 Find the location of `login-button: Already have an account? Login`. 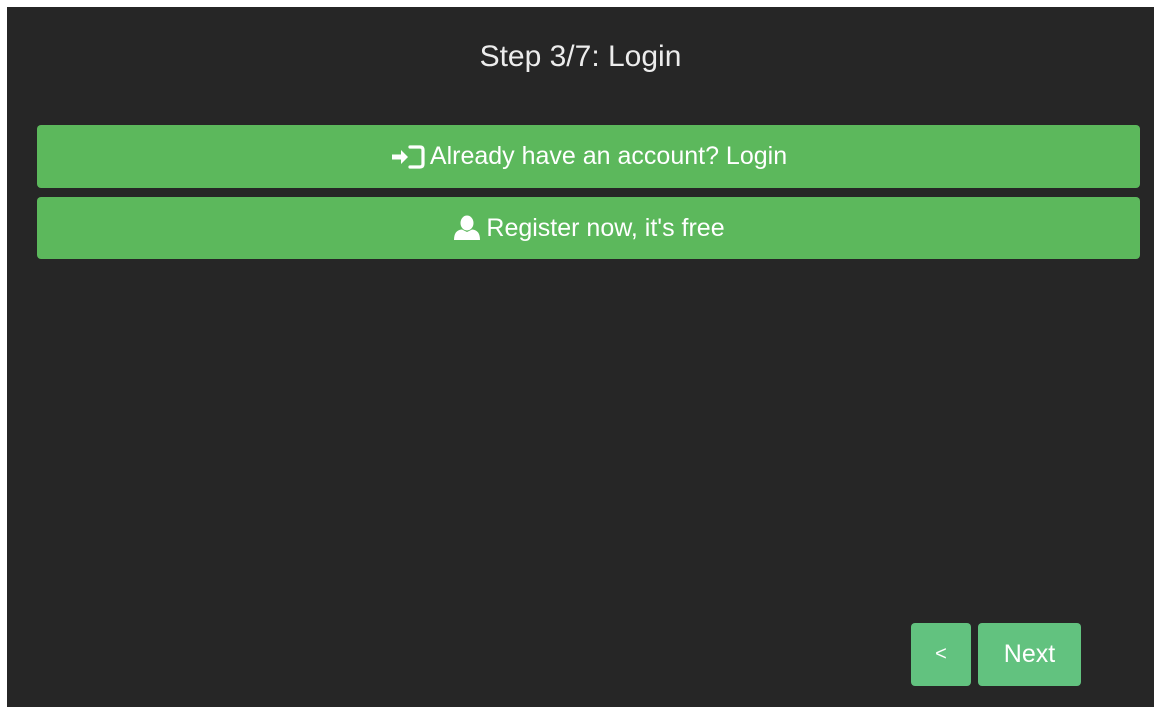

login-button: Already have an account? Login is located at coordinates (588, 156).